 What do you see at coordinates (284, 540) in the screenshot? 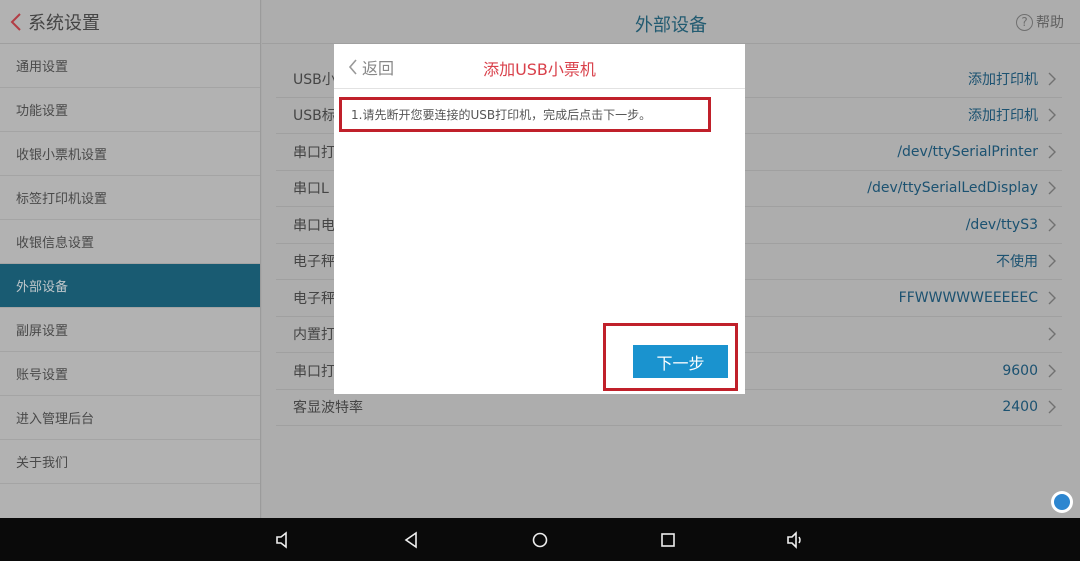
I see `volume-down-icon` at bounding box center [284, 540].